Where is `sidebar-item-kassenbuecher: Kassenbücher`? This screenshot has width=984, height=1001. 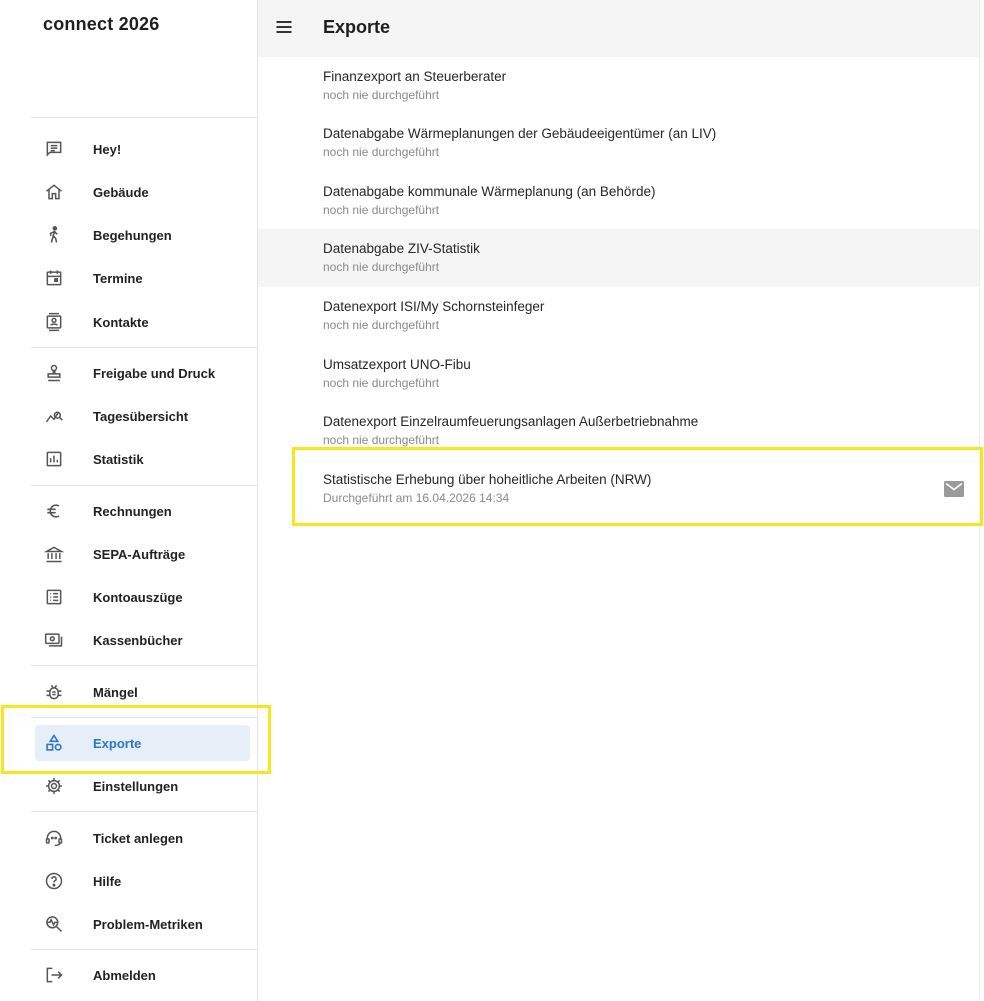 sidebar-item-kassenbuecher: Kassenbücher is located at coordinates (142, 640).